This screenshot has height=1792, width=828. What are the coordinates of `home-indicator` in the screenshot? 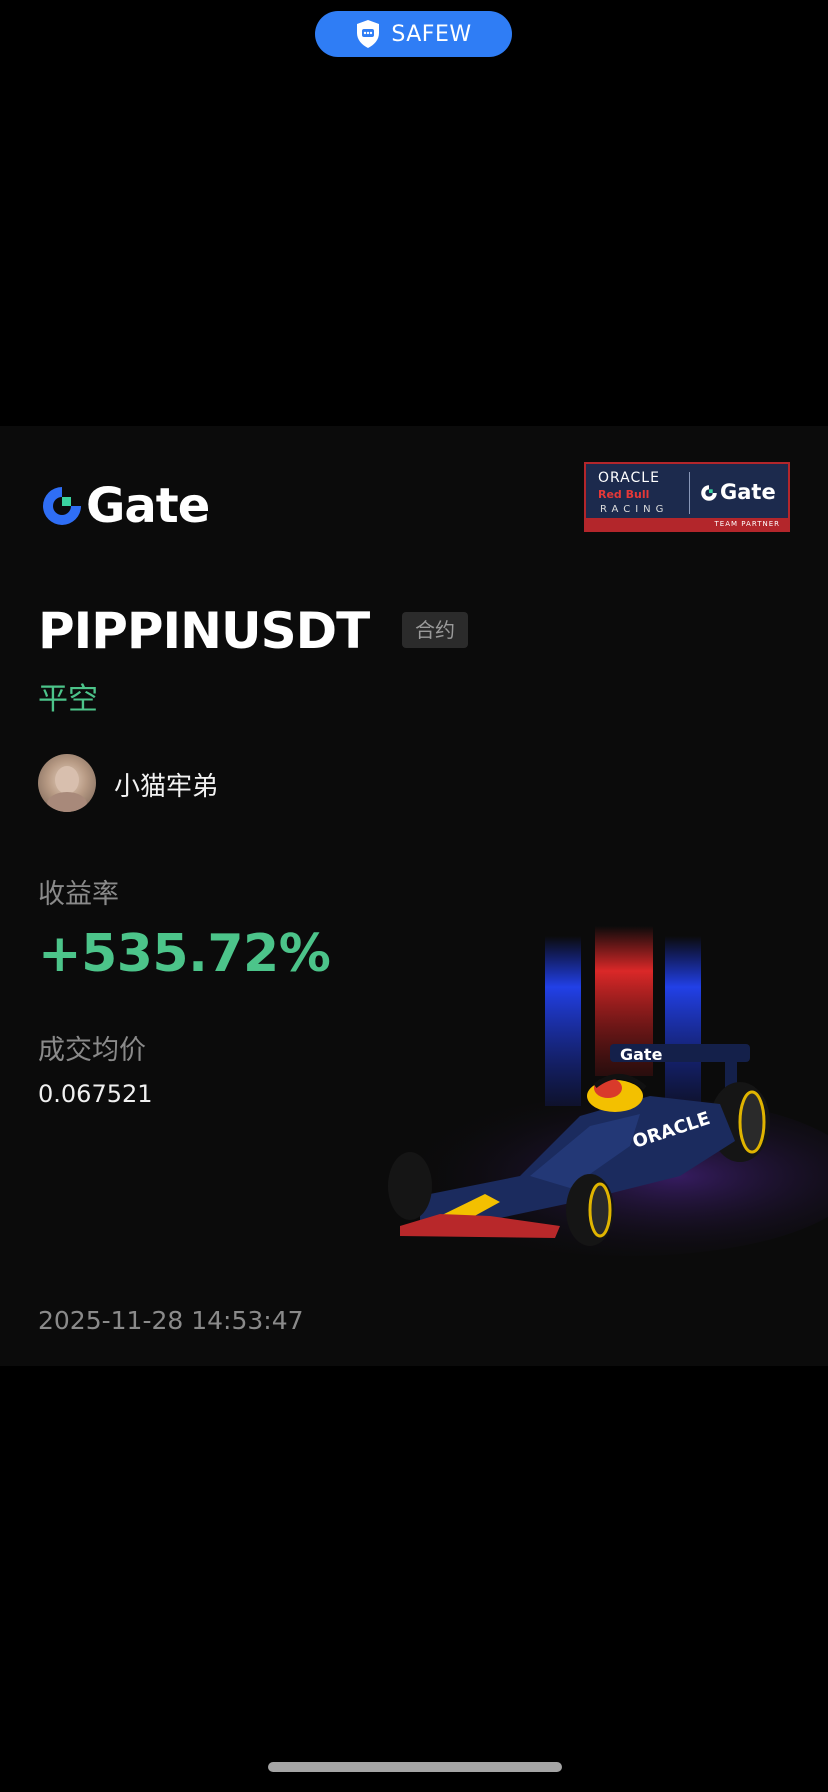 It's located at (415, 1767).